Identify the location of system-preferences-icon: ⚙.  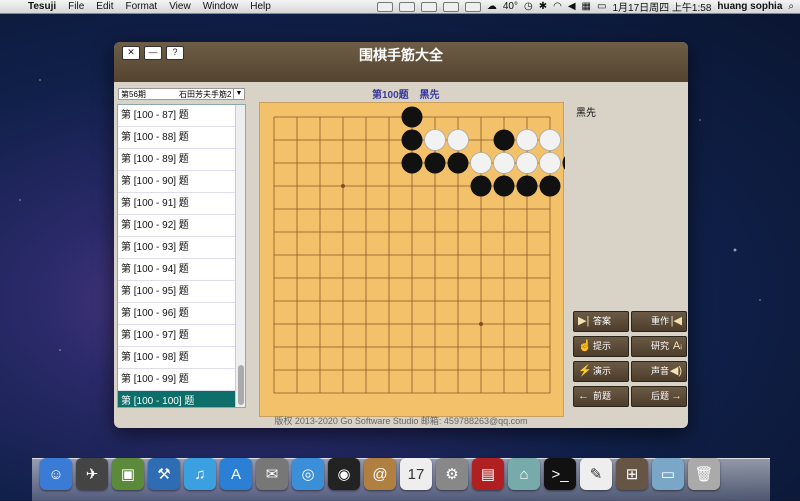
(452, 474).